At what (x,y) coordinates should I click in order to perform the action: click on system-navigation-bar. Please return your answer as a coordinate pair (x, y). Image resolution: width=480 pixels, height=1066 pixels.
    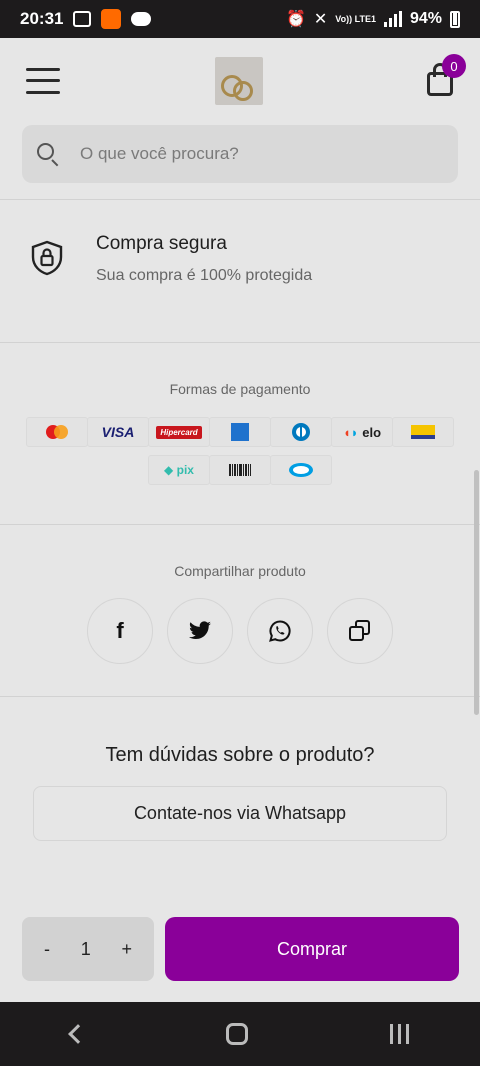
    Looking at the image, I should click on (240, 1034).